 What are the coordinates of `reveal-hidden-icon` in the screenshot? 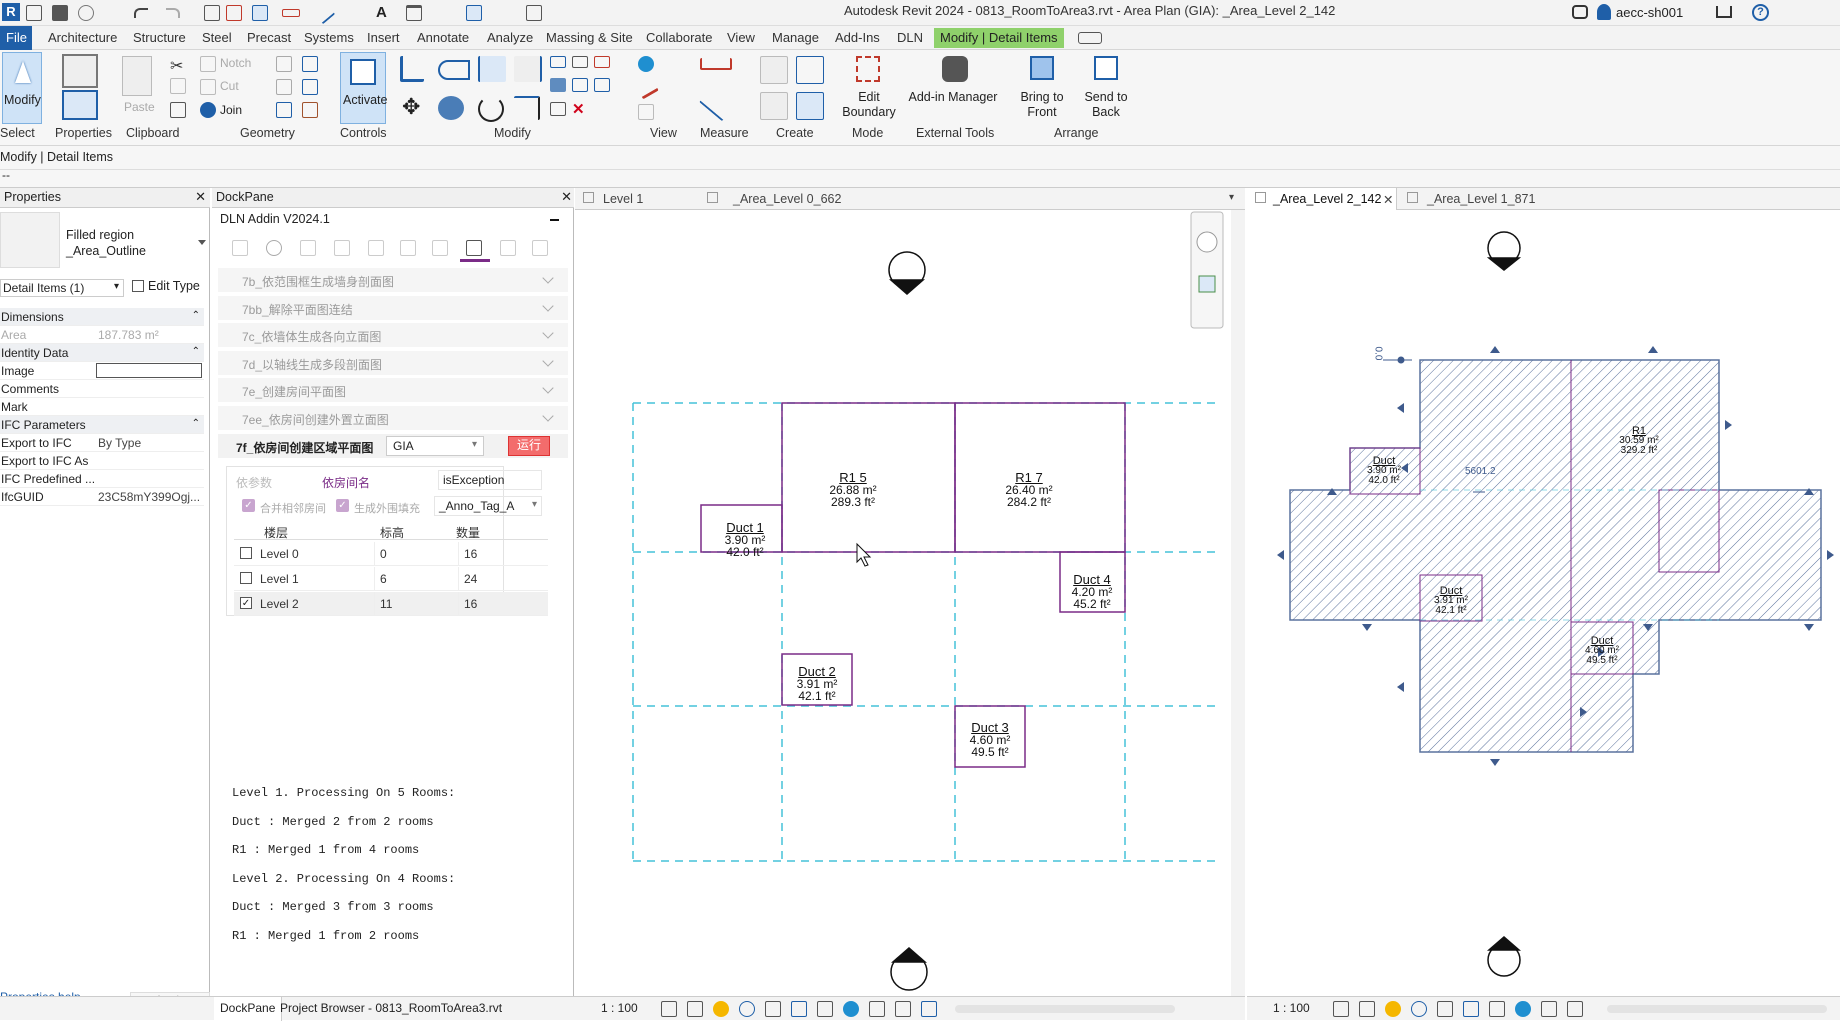 It's located at (851, 1009).